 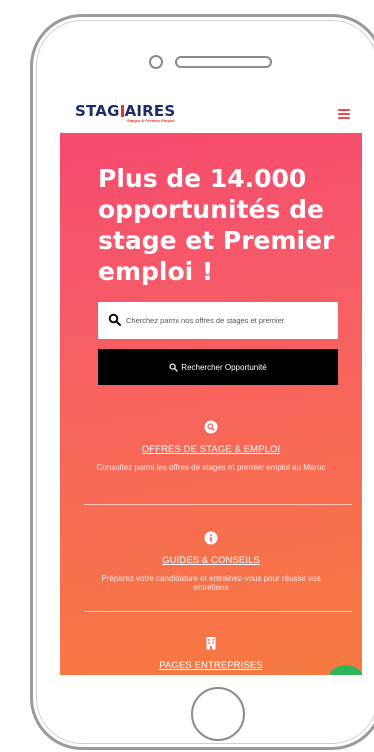 I want to click on feature-title-guides: GUIDES & CONSEILS, so click(x=211, y=560).